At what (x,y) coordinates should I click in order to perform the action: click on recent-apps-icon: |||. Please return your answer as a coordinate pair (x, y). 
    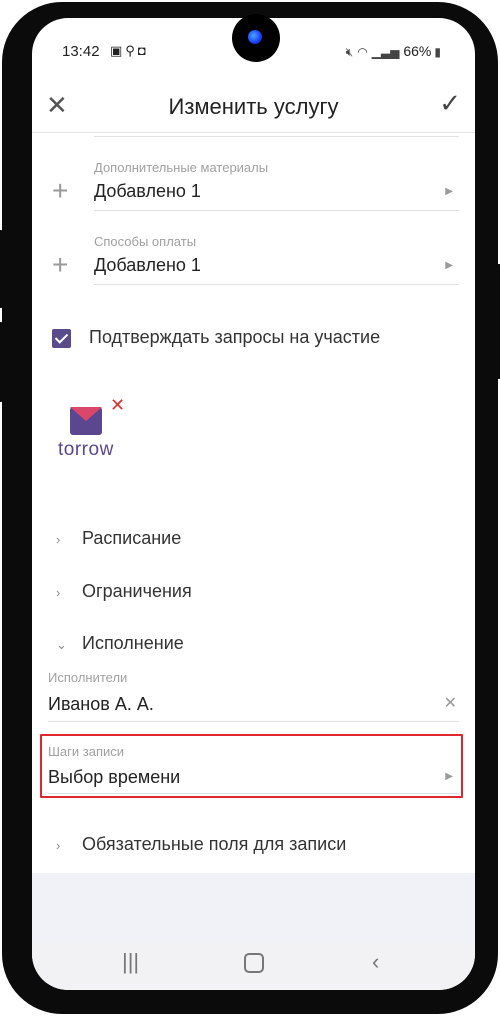
    Looking at the image, I should click on (130, 962).